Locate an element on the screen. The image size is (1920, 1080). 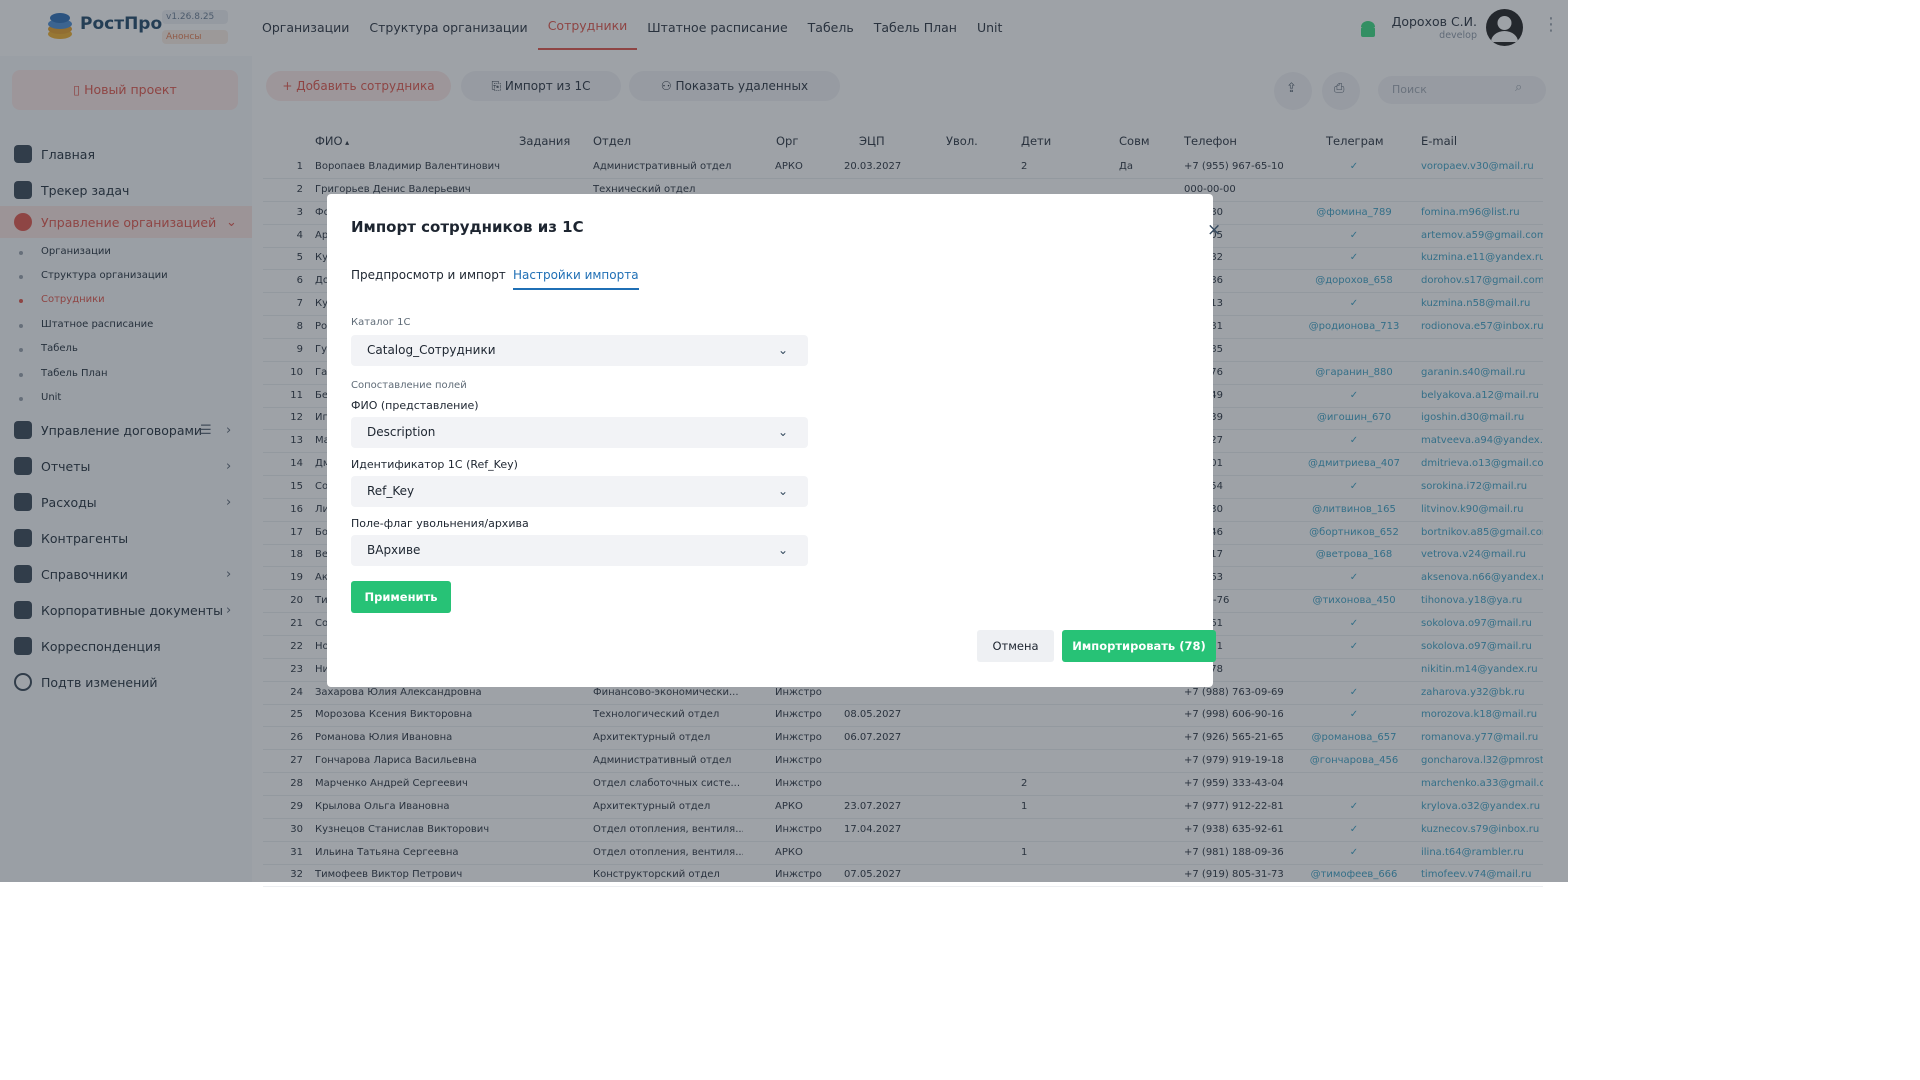
id-field-label: Идентификатор 1С (Ref_Key) is located at coordinates (434, 464).